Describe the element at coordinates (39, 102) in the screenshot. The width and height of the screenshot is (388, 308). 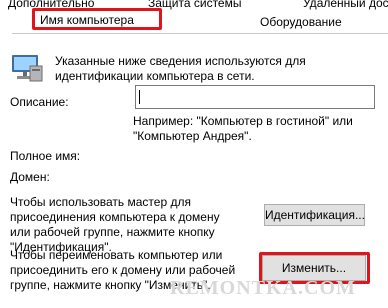
I see `description-label: Описание:` at that location.